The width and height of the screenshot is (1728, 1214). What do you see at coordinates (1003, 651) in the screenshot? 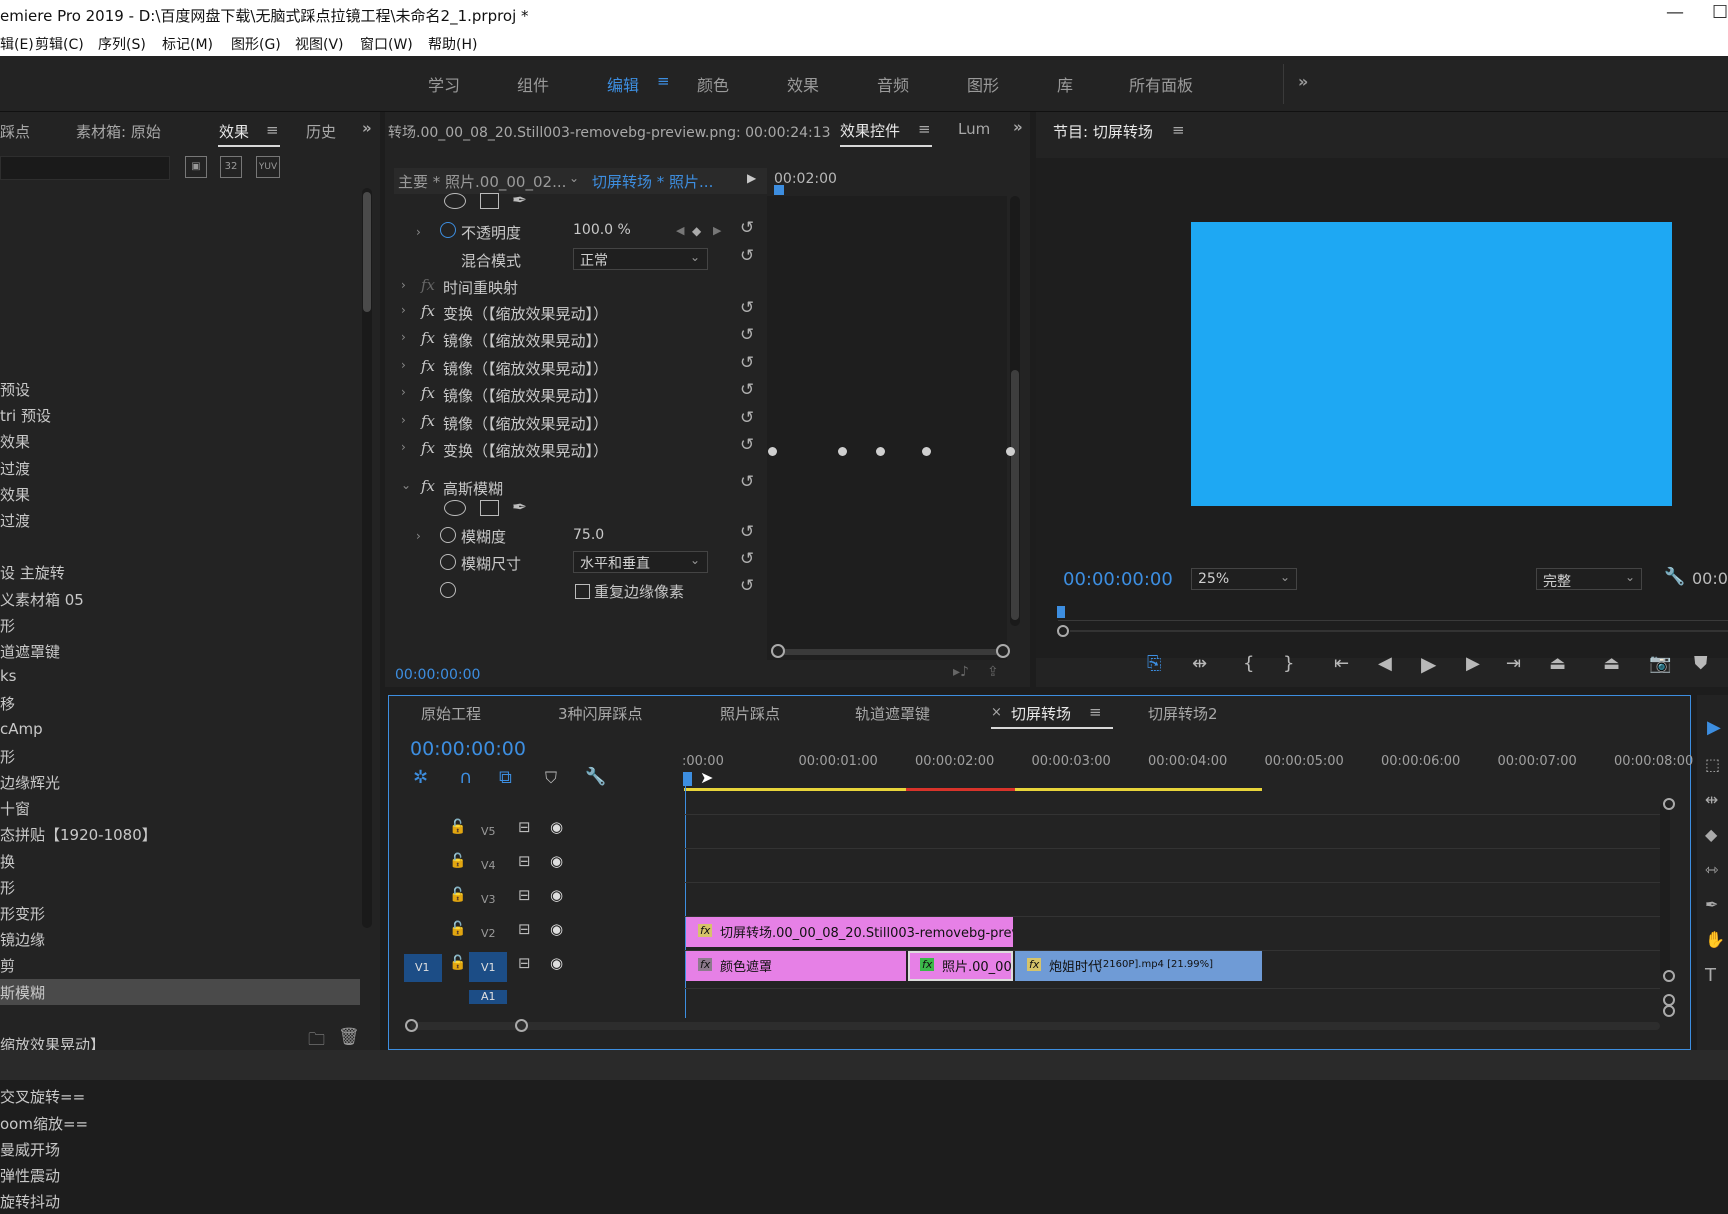
I see `ec-zoom-handle-right` at bounding box center [1003, 651].